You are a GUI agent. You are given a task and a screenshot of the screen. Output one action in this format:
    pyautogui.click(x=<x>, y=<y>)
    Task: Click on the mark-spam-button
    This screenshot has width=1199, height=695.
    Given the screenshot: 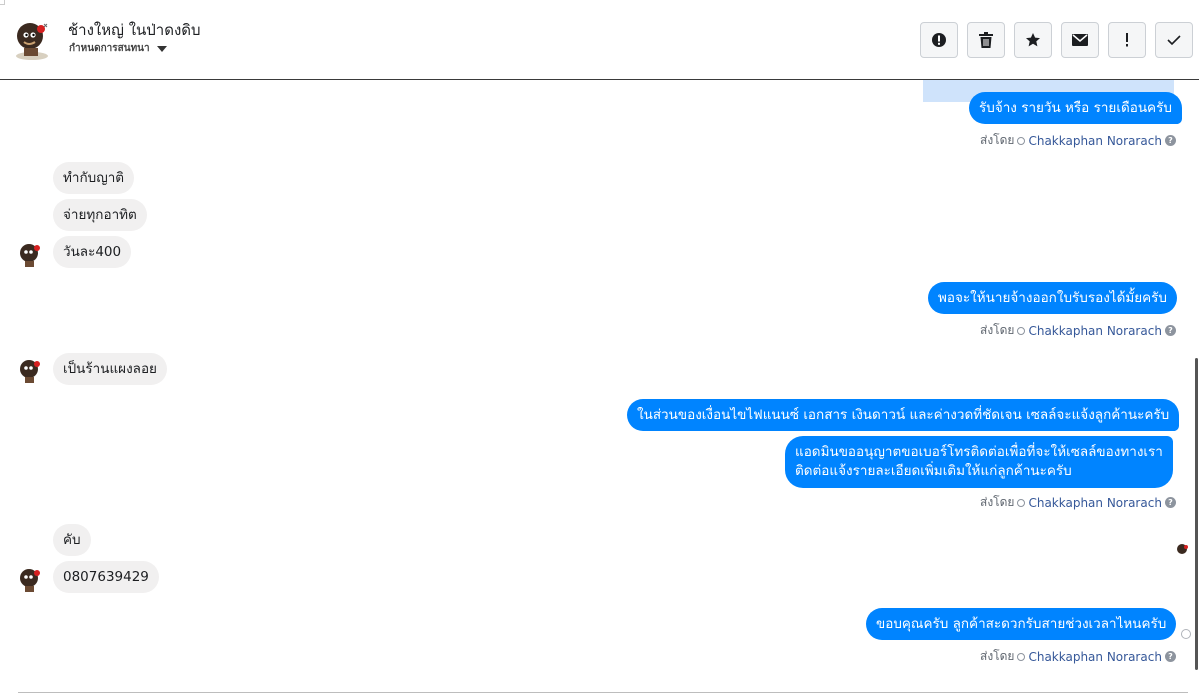 What is the action you would take?
    pyautogui.click(x=1127, y=40)
    